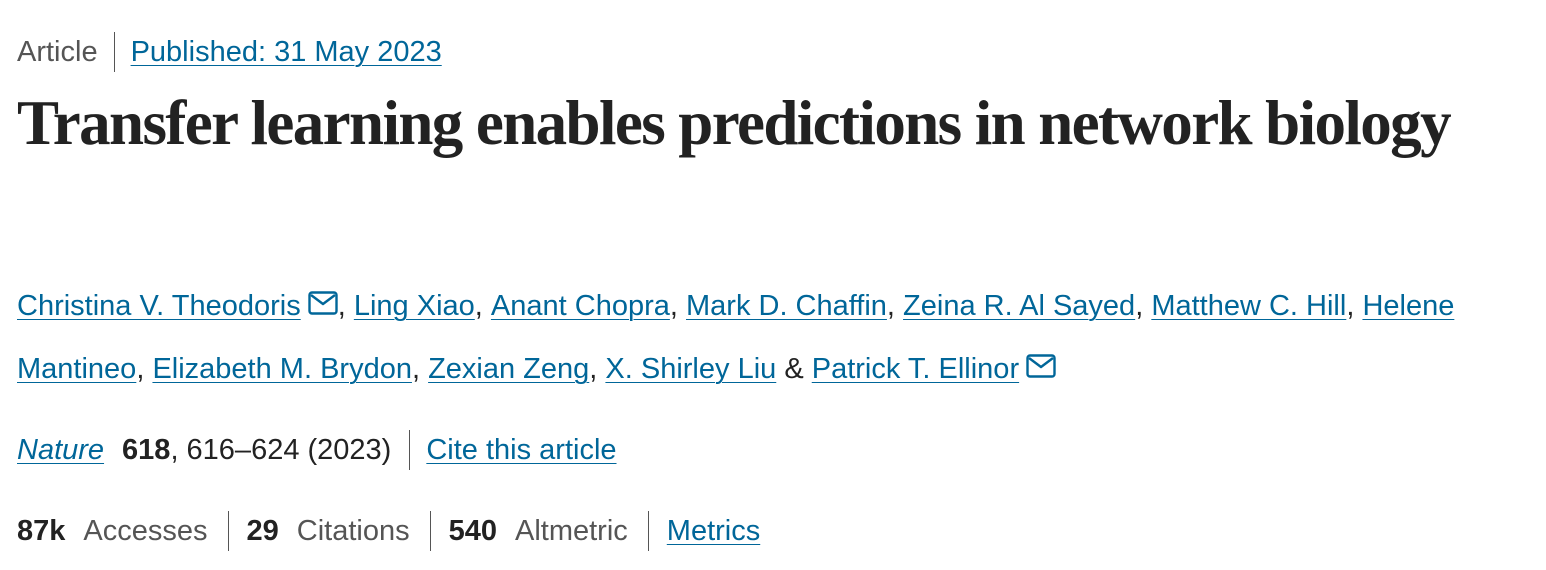 The height and width of the screenshot is (570, 1546). Describe the element at coordinates (414, 306) in the screenshot. I see `author-link: Ling Xiao` at that location.